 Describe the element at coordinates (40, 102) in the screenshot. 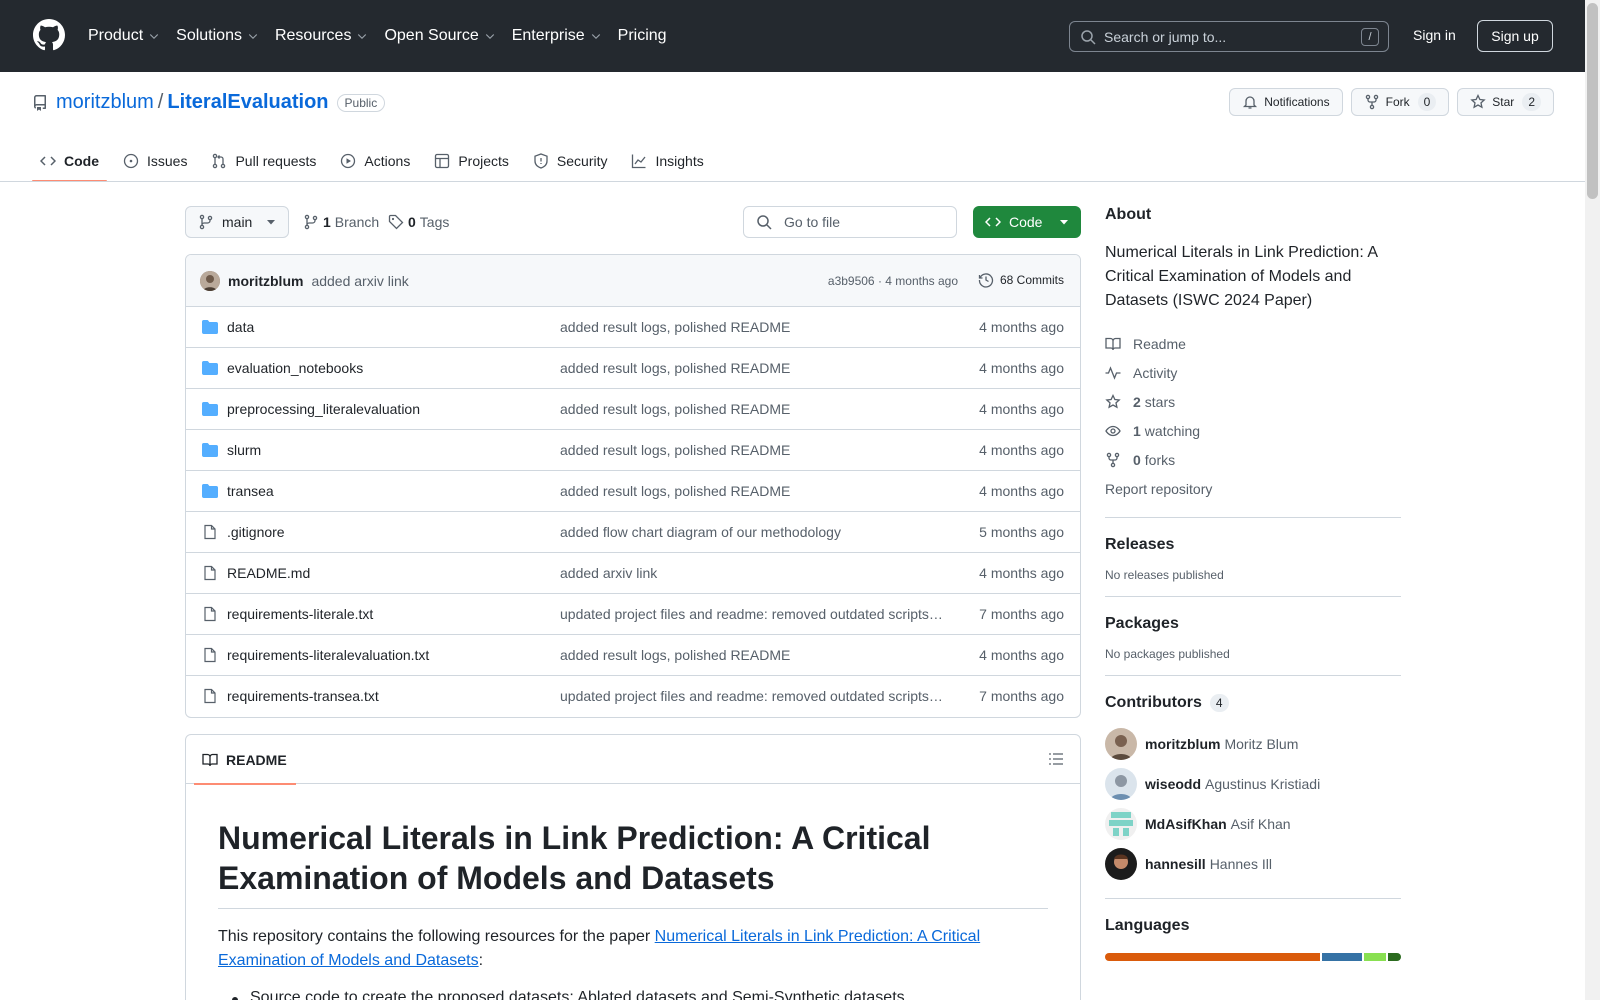

I see `repo-icon` at that location.